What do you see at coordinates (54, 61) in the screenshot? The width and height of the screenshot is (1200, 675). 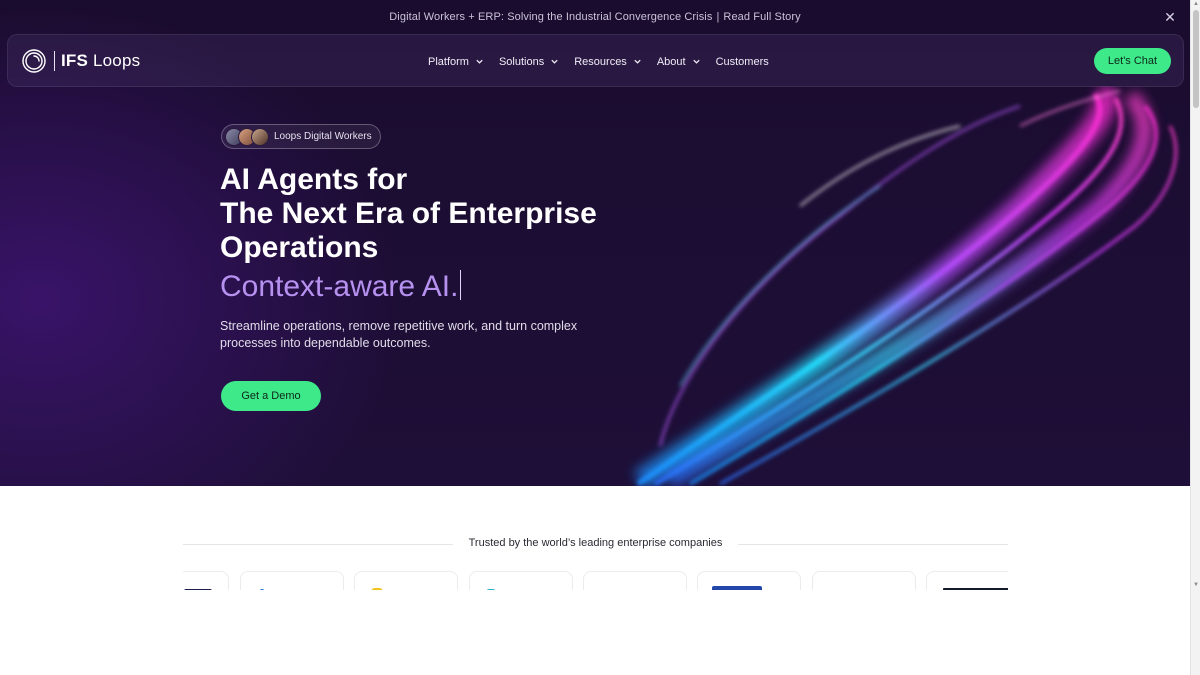 I see `logo-divider` at bounding box center [54, 61].